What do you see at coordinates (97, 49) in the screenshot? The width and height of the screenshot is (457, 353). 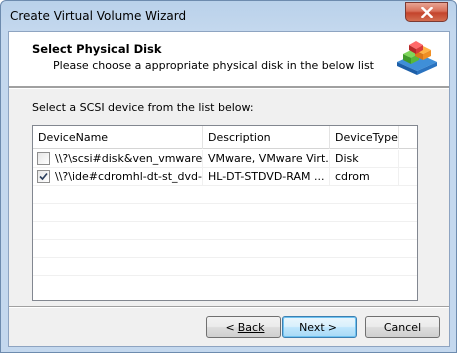 I see `page-title: Select Physical Disk` at bounding box center [97, 49].